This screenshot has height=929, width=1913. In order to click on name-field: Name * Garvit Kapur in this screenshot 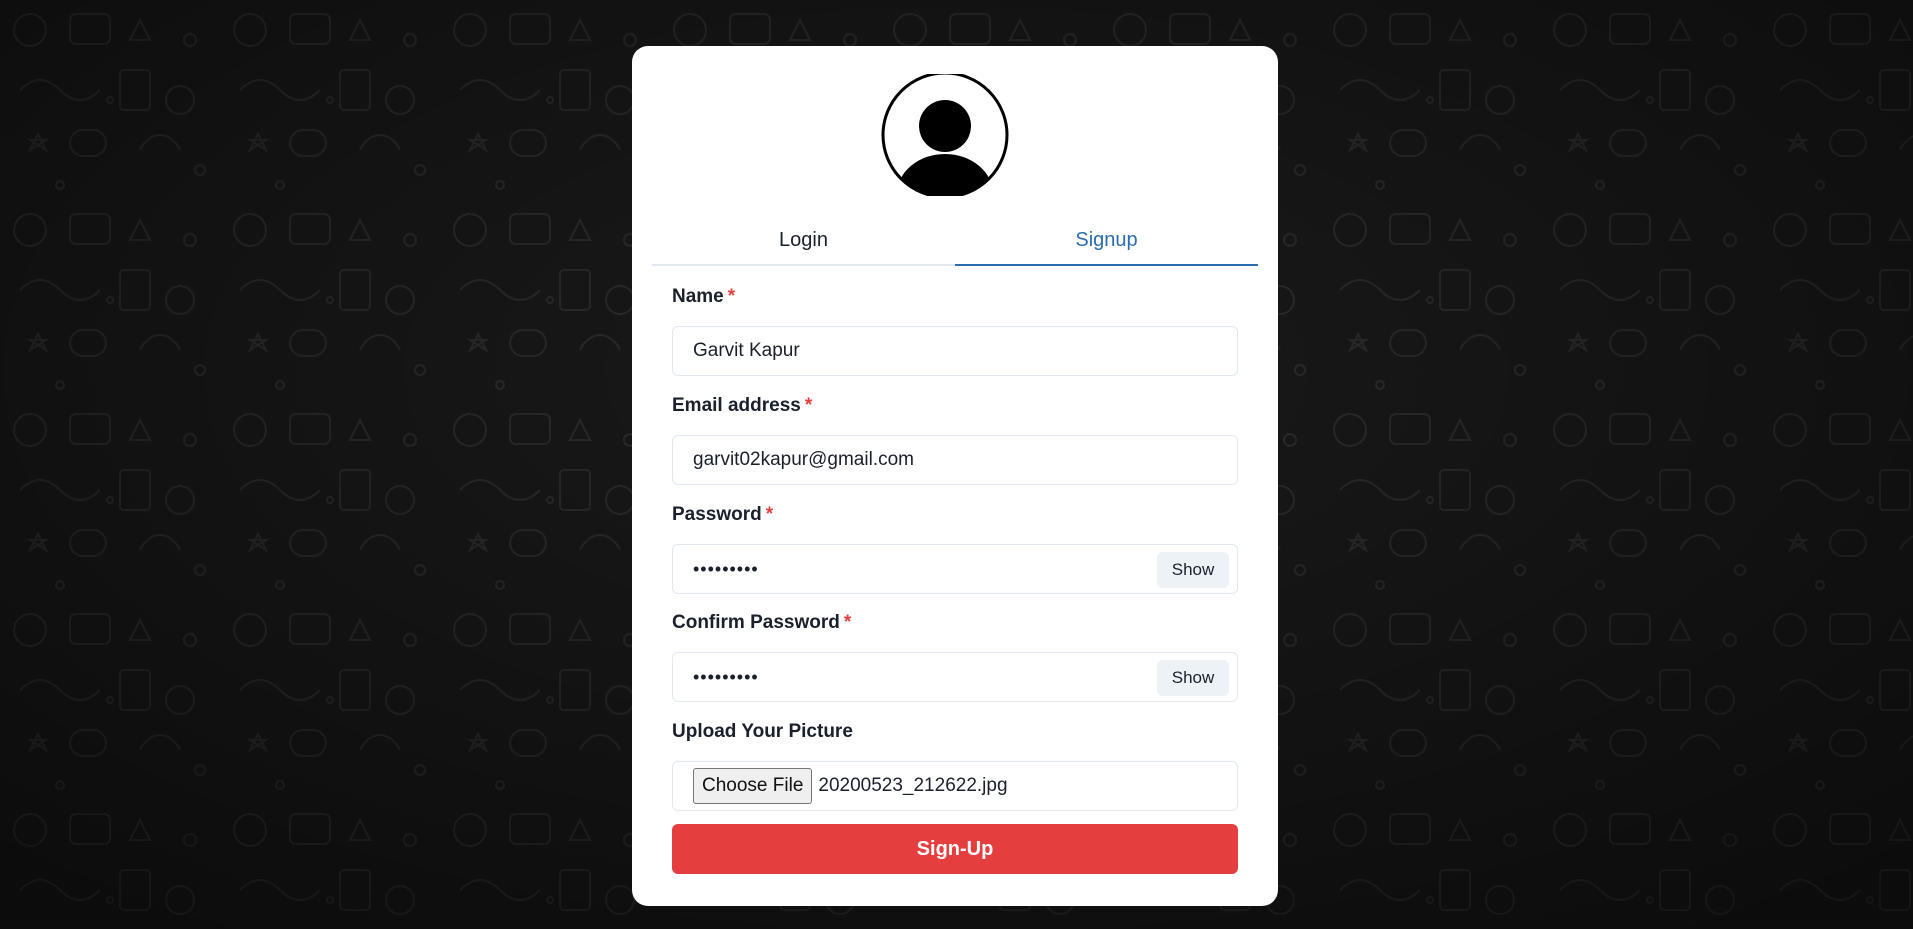, I will do `click(955, 329)`.